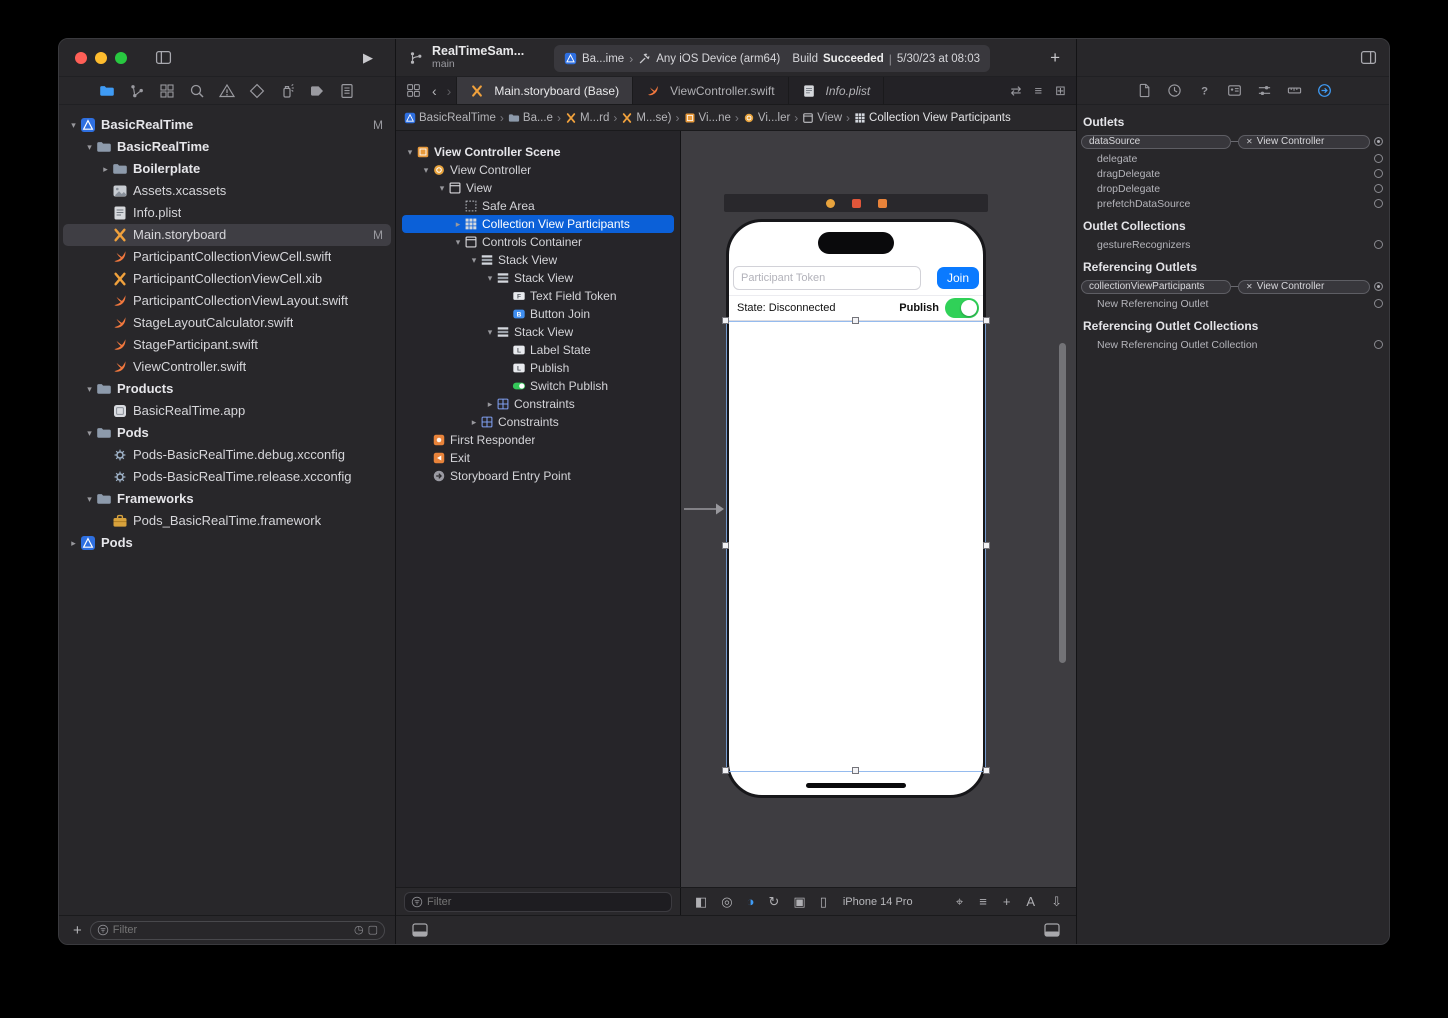 The height and width of the screenshot is (1018, 1448). What do you see at coordinates (1204, 90) in the screenshot?
I see `quick-help-inspector-icon: ?` at bounding box center [1204, 90].